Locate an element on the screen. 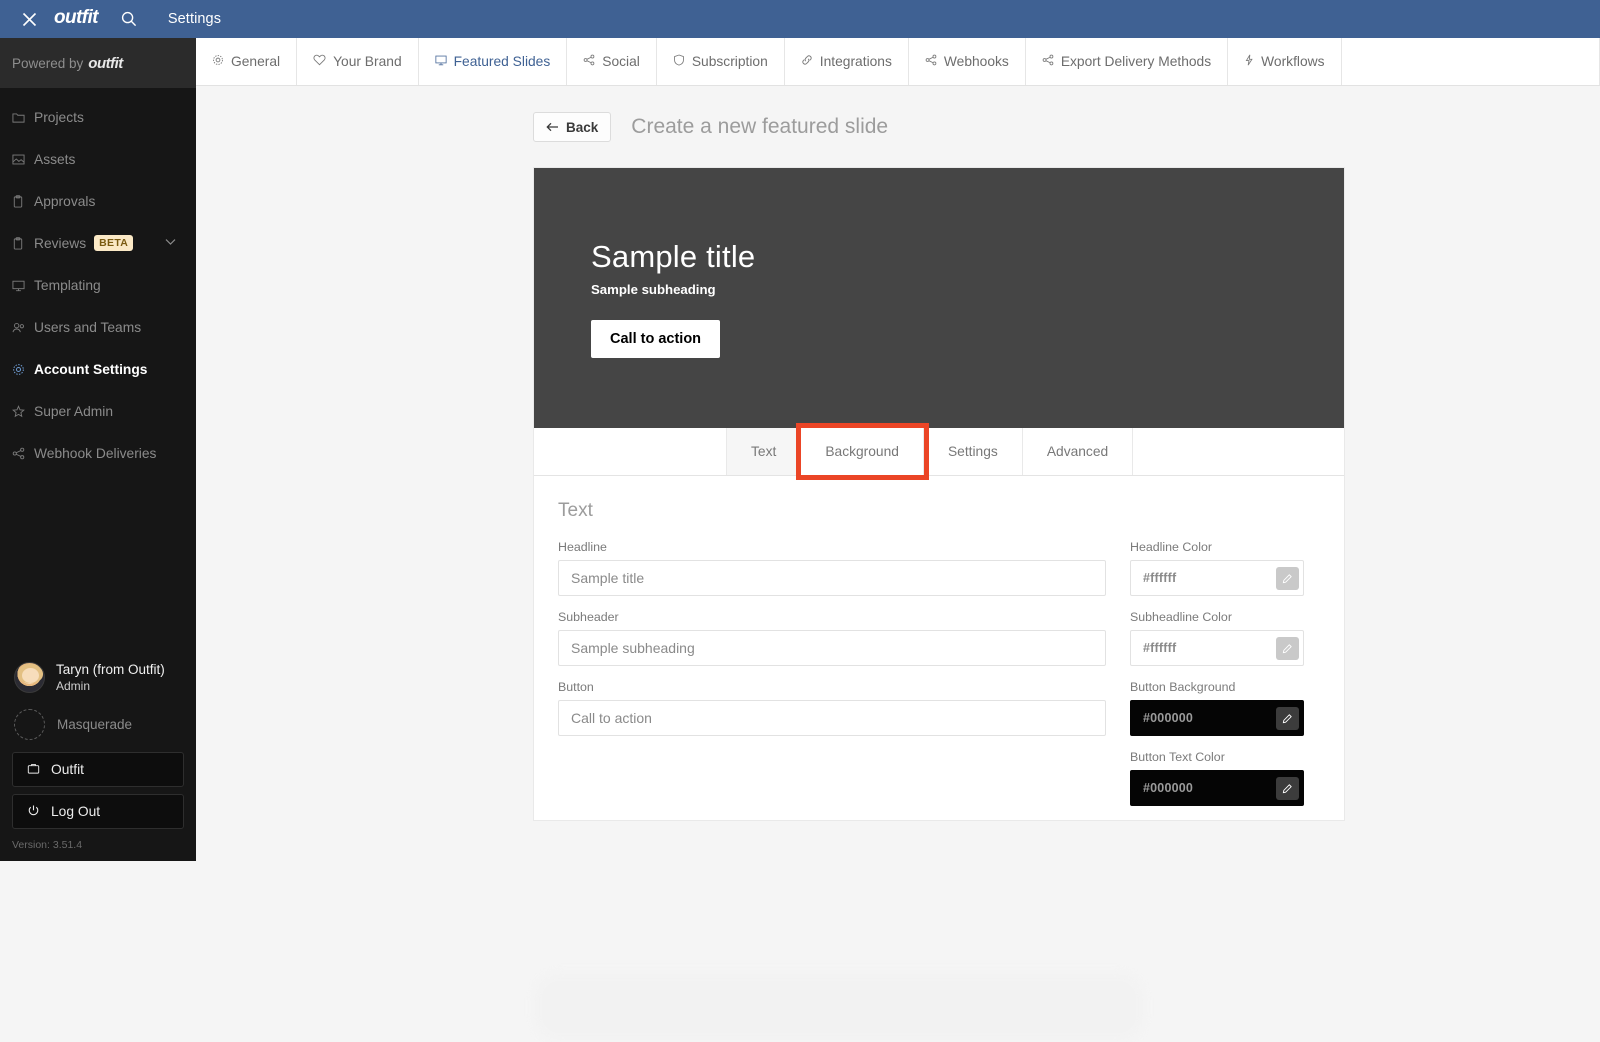 The height and width of the screenshot is (1042, 1600). tab-general: General is located at coordinates (246, 61).